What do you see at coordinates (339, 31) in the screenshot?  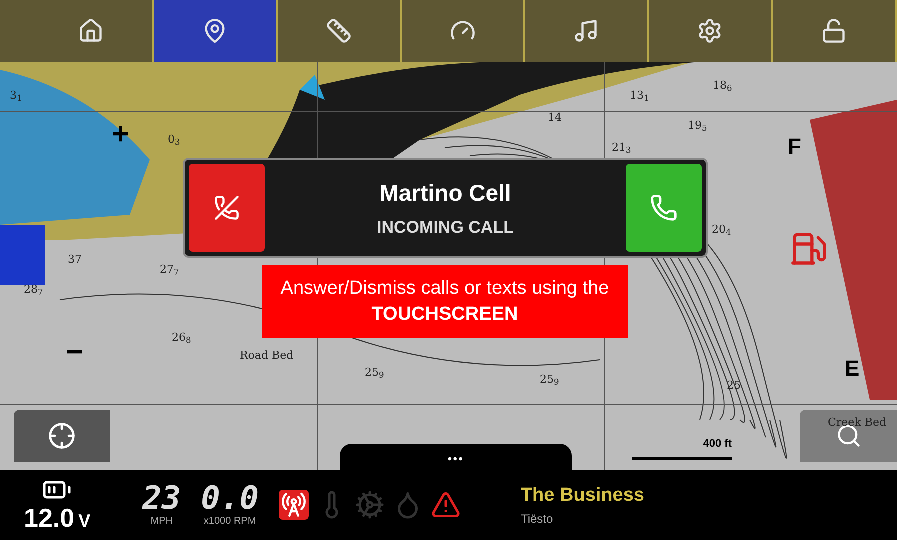 I see `ruler-icon` at bounding box center [339, 31].